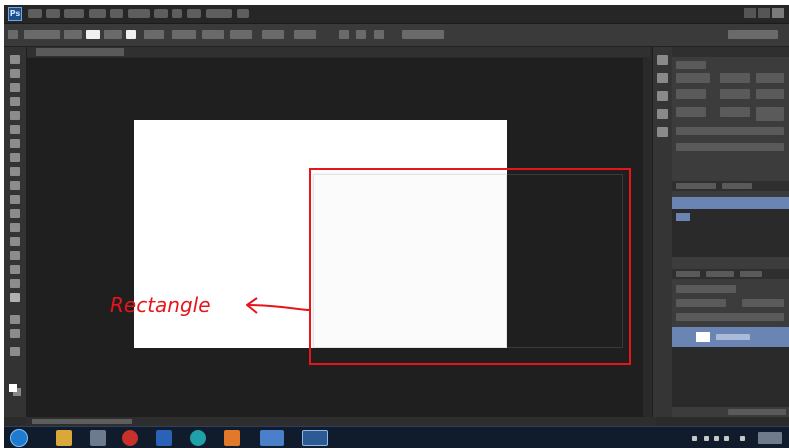 The width and height of the screenshot is (789, 448). I want to click on annotation-arrow-icon, so click(278, 305).